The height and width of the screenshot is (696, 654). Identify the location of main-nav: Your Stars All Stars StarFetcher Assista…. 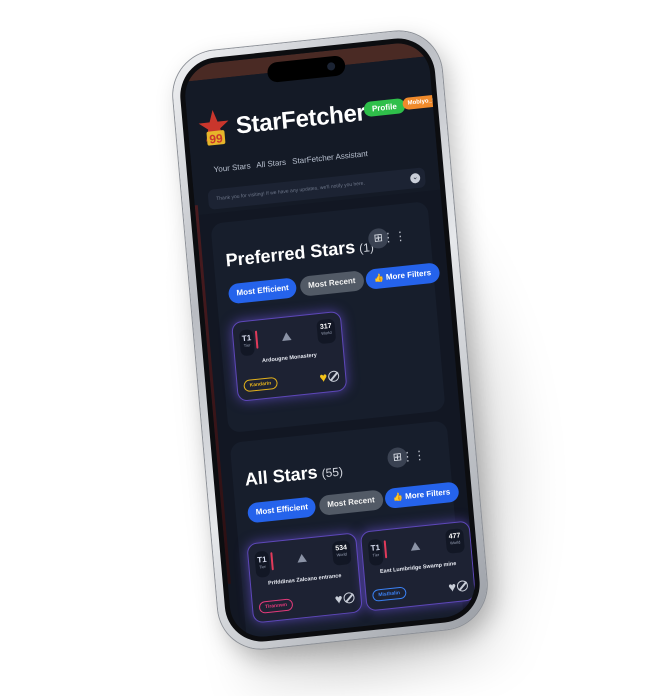
(292, 161).